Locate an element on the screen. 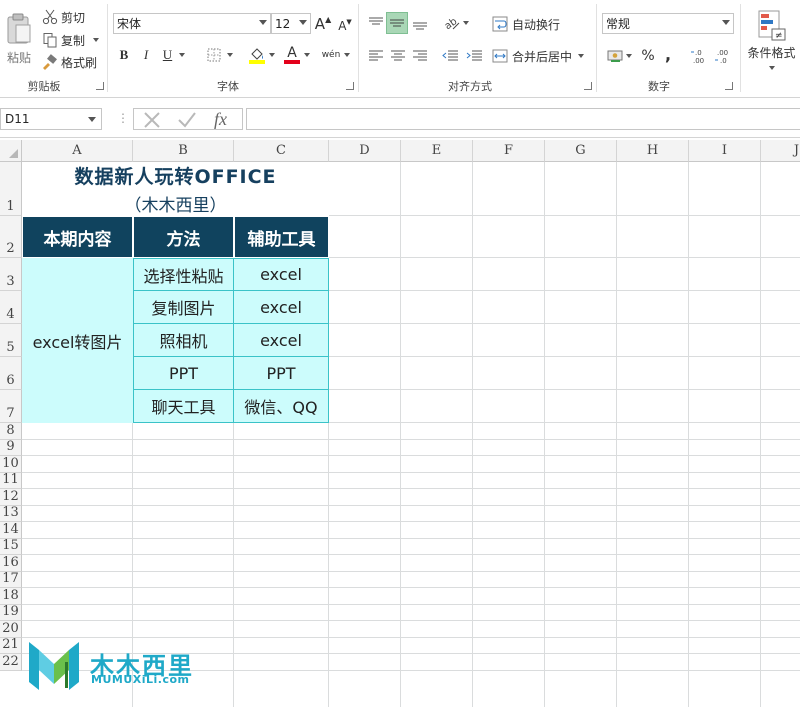  font-name-combo: 宋体 is located at coordinates (192, 23).